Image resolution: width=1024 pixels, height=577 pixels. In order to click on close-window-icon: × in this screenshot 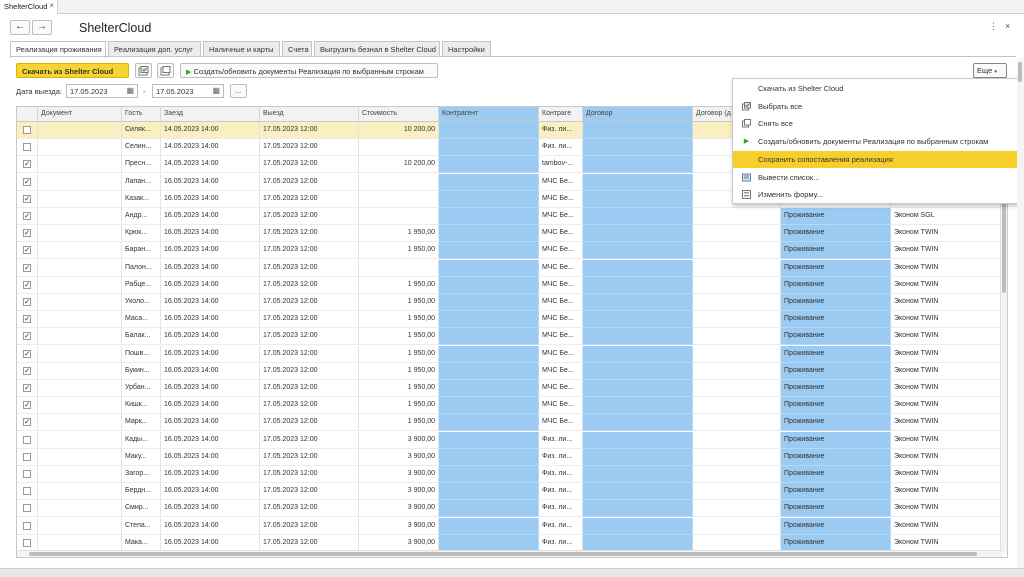, I will do `click(1007, 26)`.